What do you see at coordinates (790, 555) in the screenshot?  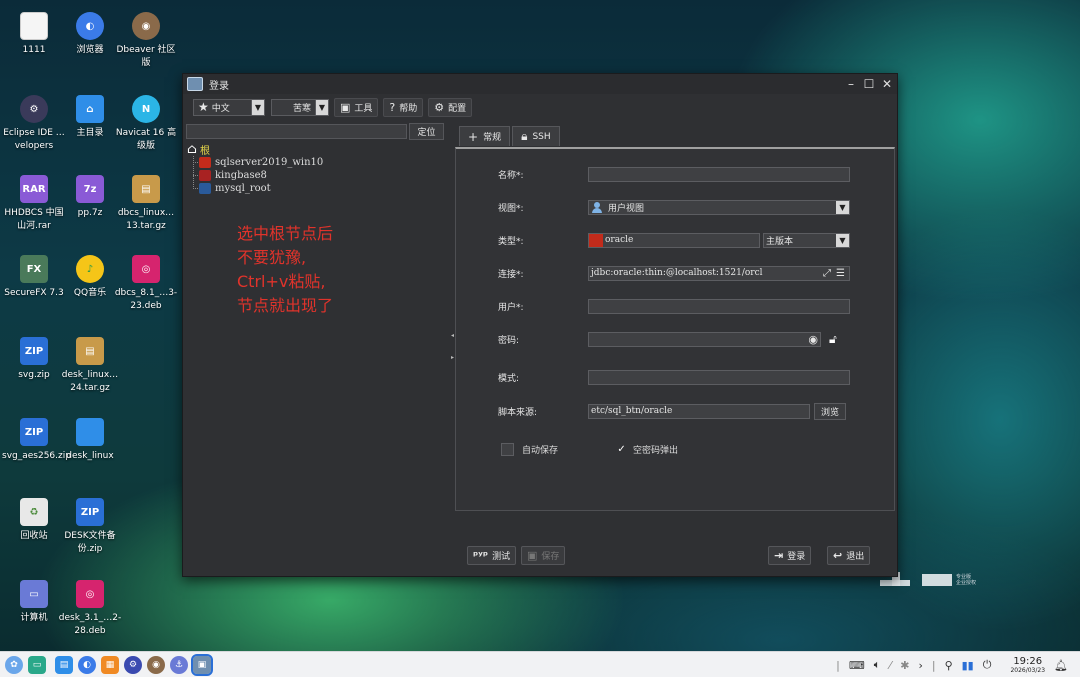 I see `login-button: ⇥ 登录` at bounding box center [790, 555].